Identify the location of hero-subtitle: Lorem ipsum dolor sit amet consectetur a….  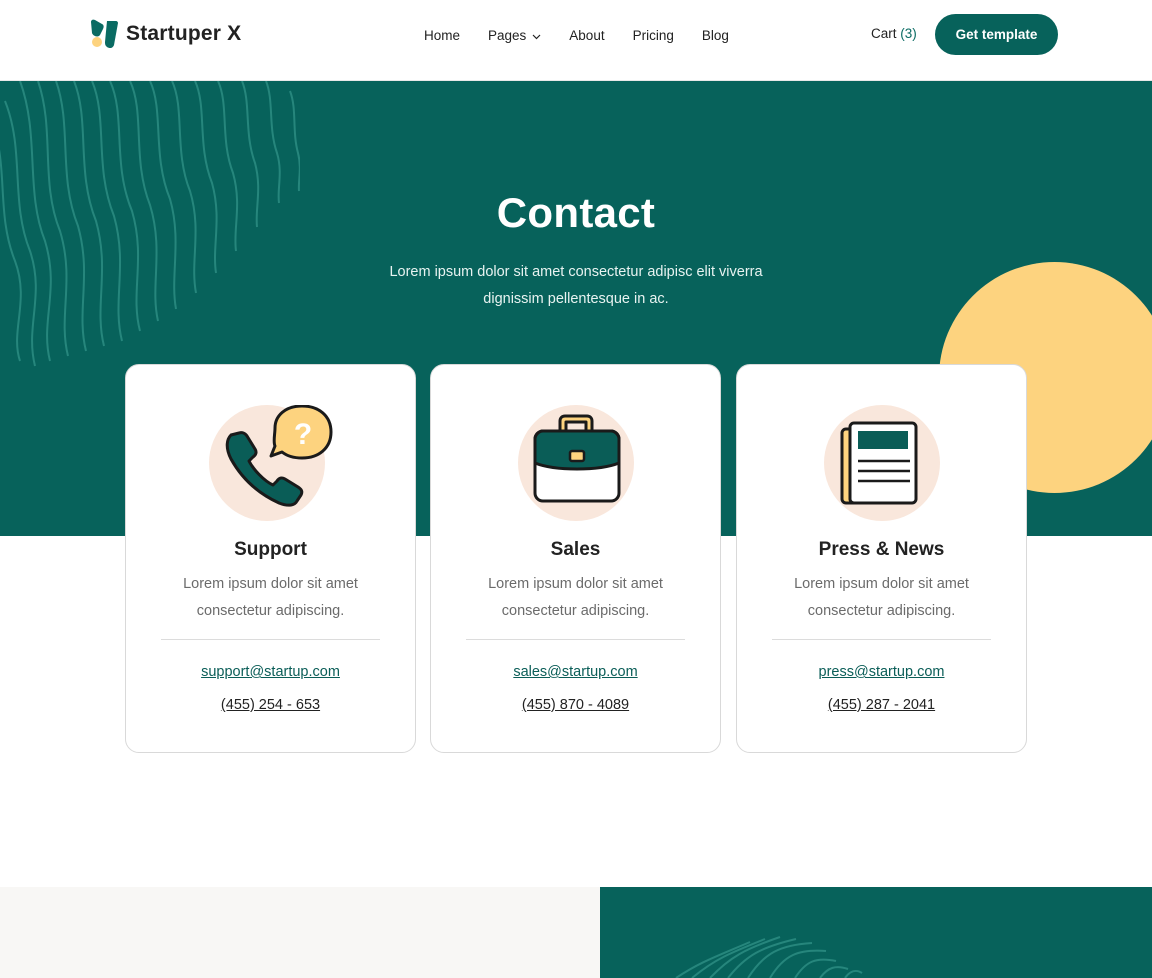
(576, 285).